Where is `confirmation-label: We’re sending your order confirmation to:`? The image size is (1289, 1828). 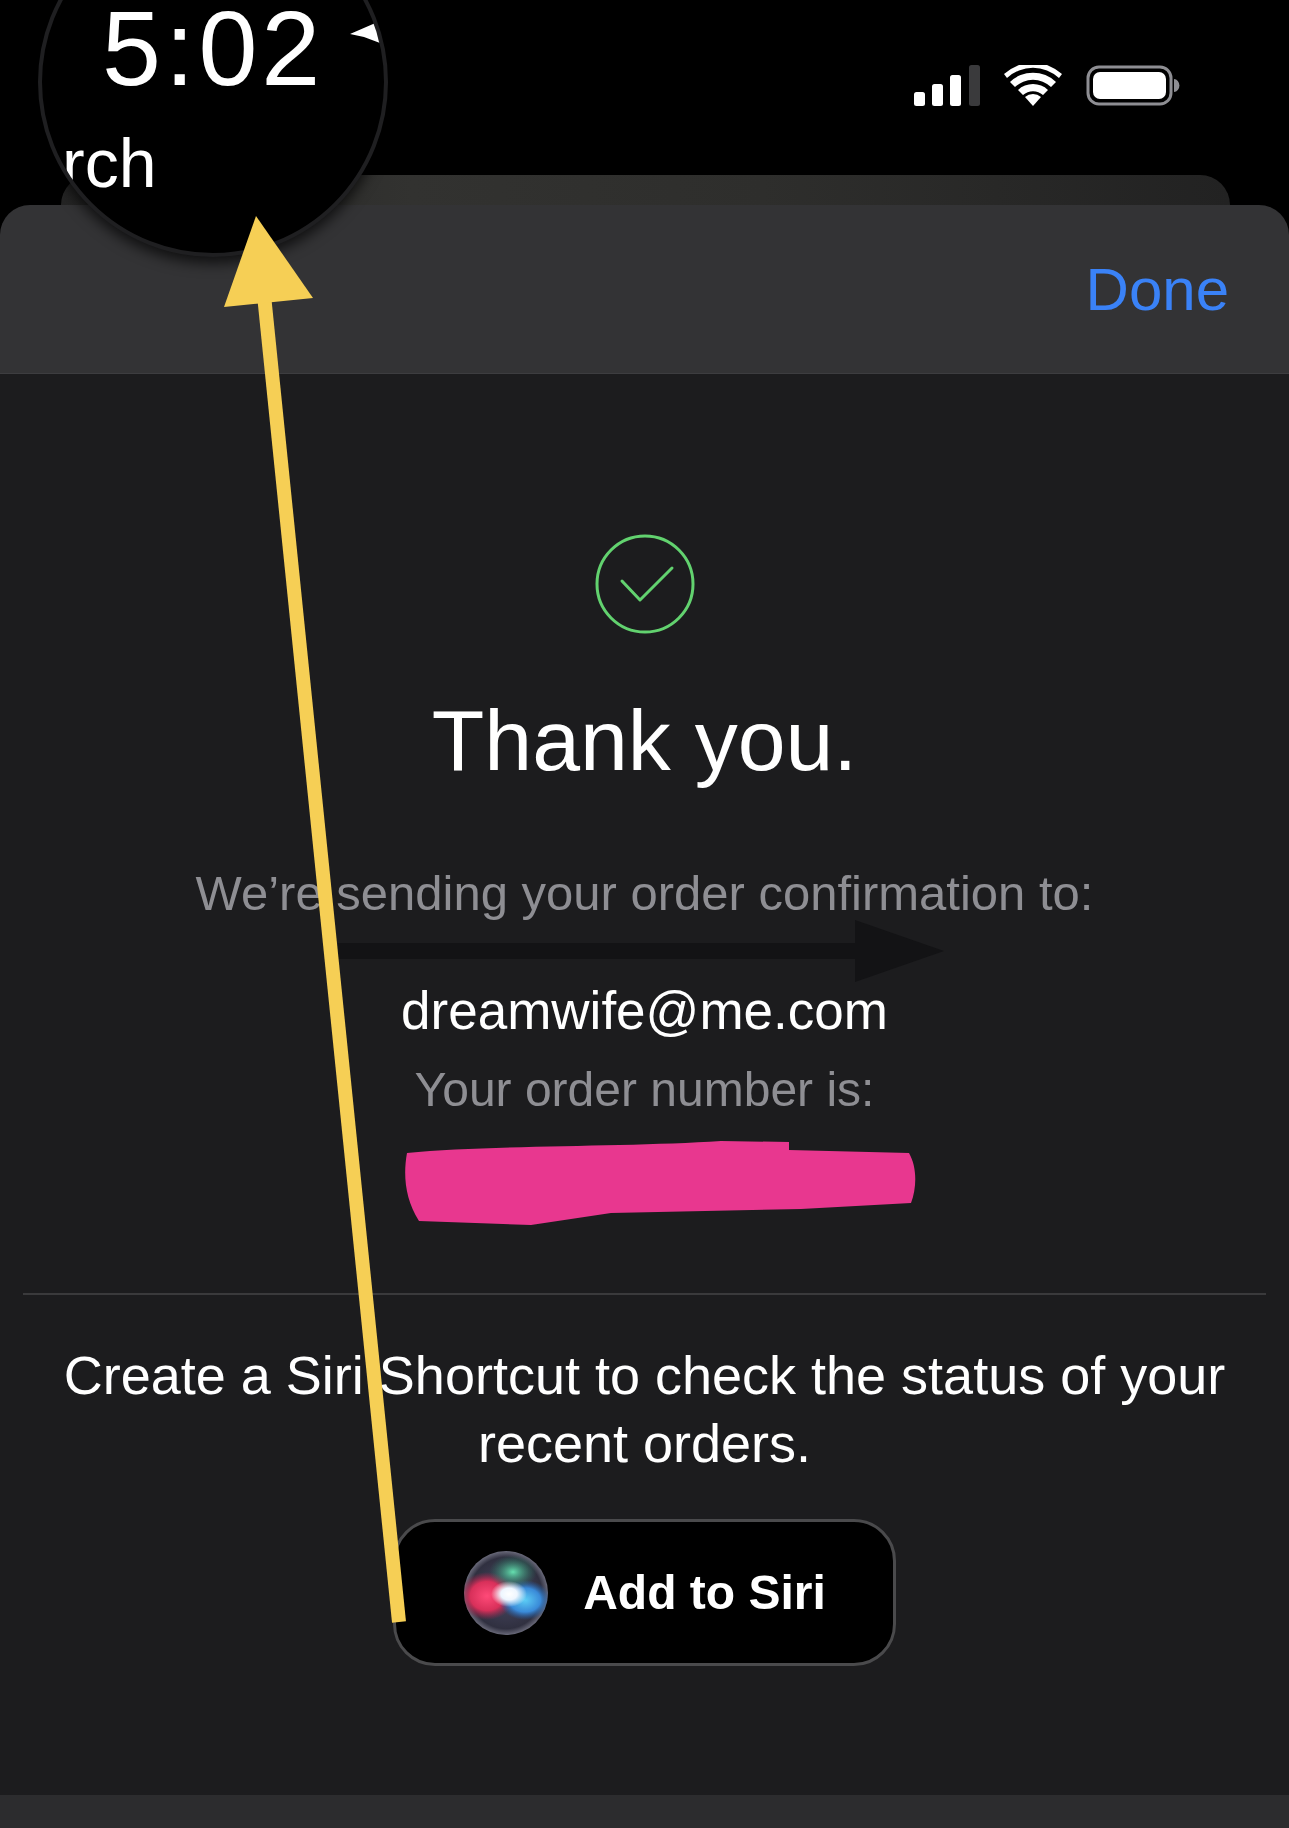
confirmation-label: We’re sending your order confirmation to: is located at coordinates (644, 893).